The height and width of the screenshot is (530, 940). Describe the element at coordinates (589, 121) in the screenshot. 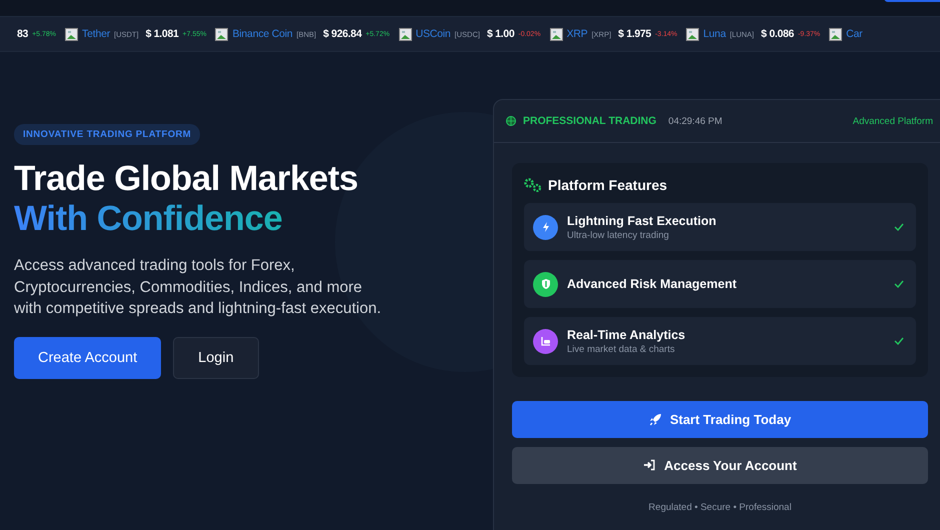

I see `status-label: PROFESSIONAL TRADING` at that location.